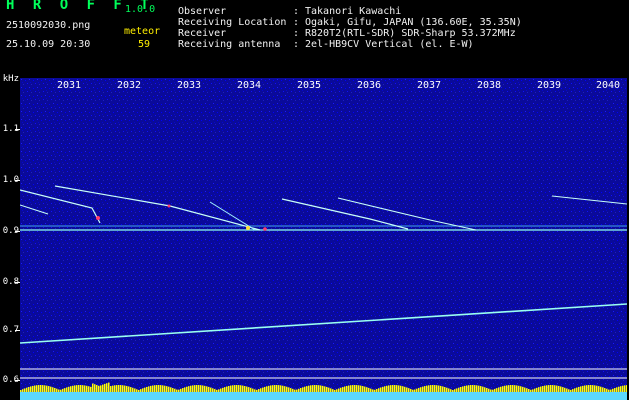  What do you see at coordinates (140, 9) in the screenshot?
I see `app-version: 1.0.0` at bounding box center [140, 9].